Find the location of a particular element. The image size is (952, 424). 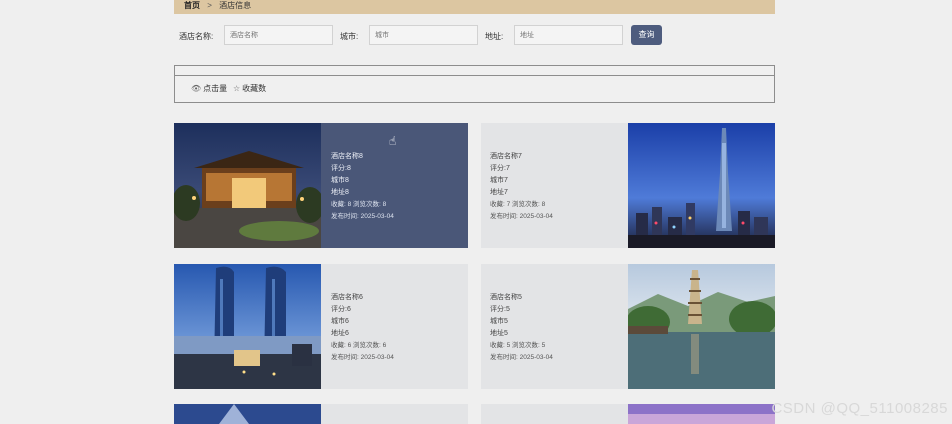

hotel-city: 城市5 is located at coordinates (499, 321).